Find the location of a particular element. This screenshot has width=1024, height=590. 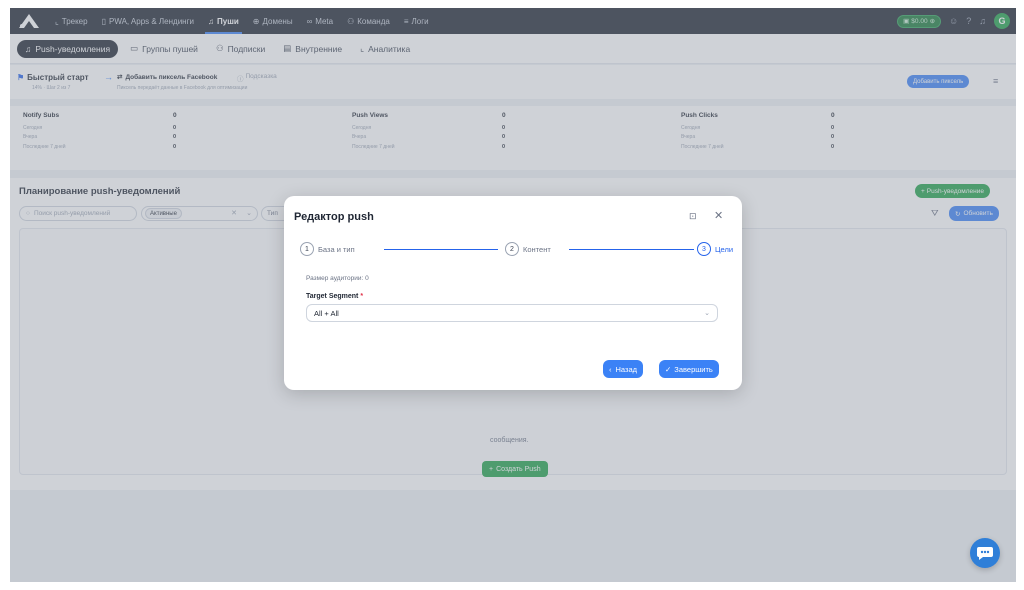

step-label: Цели is located at coordinates (724, 249).